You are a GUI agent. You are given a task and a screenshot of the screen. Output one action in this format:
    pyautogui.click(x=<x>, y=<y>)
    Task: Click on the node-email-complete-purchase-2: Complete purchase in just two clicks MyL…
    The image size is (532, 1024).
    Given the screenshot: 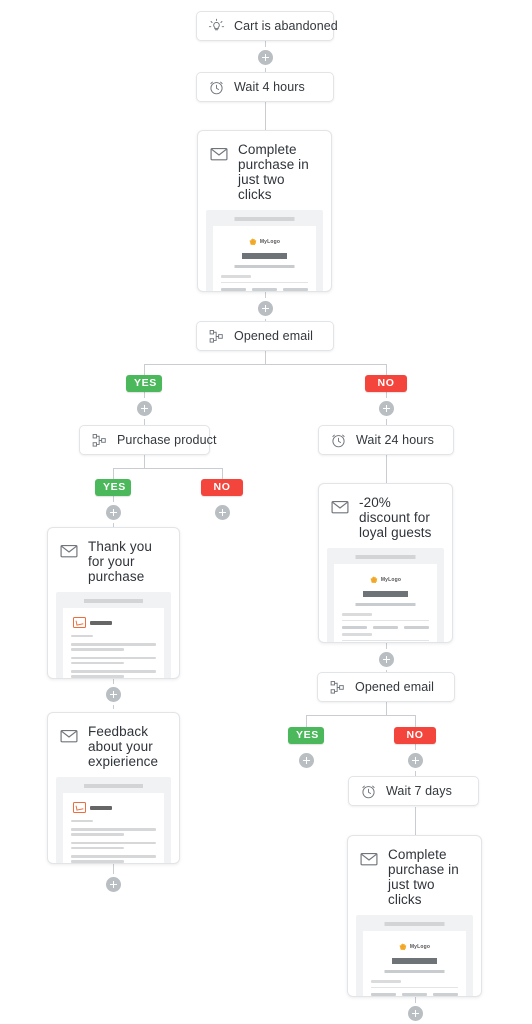 What is the action you would take?
    pyautogui.click(x=414, y=916)
    